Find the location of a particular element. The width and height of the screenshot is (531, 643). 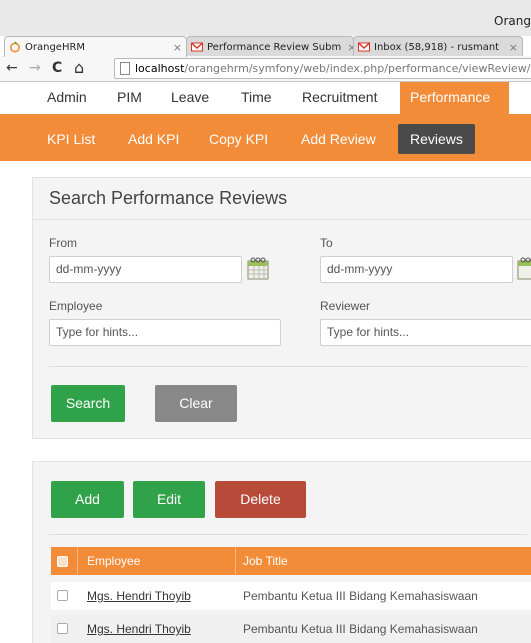

tab-label: OrangeHRM is located at coordinates (55, 47).